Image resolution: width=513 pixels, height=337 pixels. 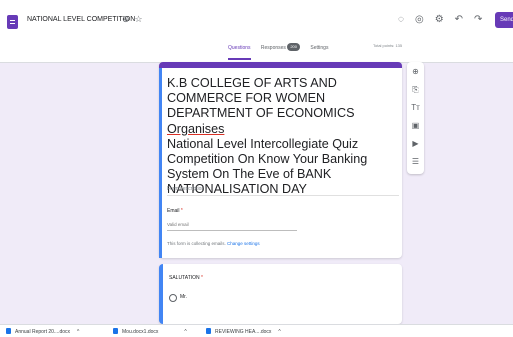 I want to click on download-name: REVIEWING HEA....docx, so click(x=243, y=332).